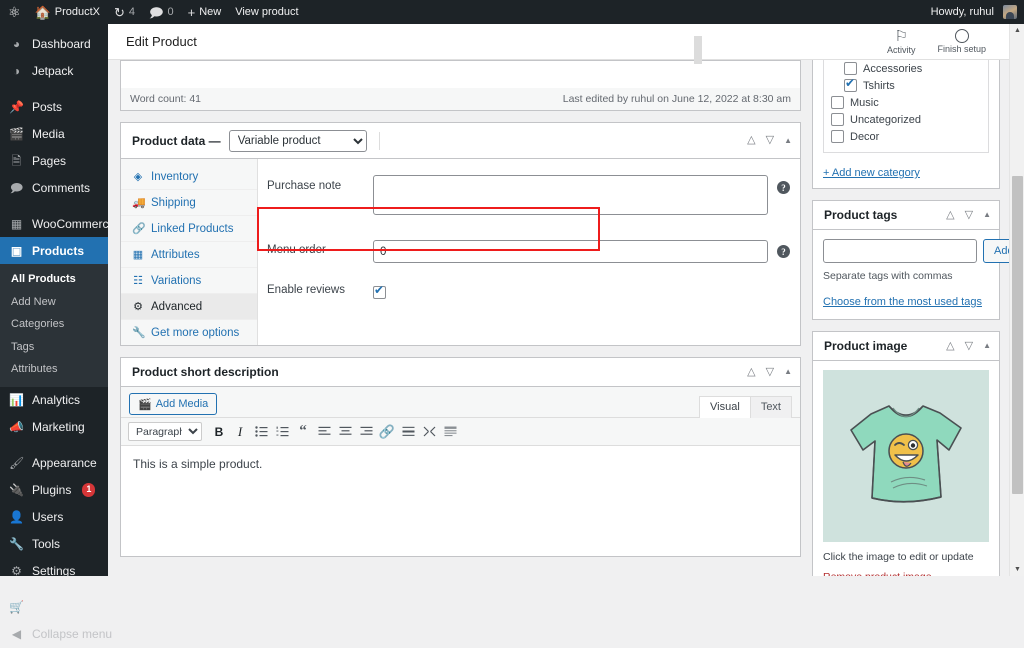 This screenshot has height=648, width=1024. Describe the element at coordinates (189, 281) in the screenshot. I see `tab-variations: ☷ Variations` at that location.